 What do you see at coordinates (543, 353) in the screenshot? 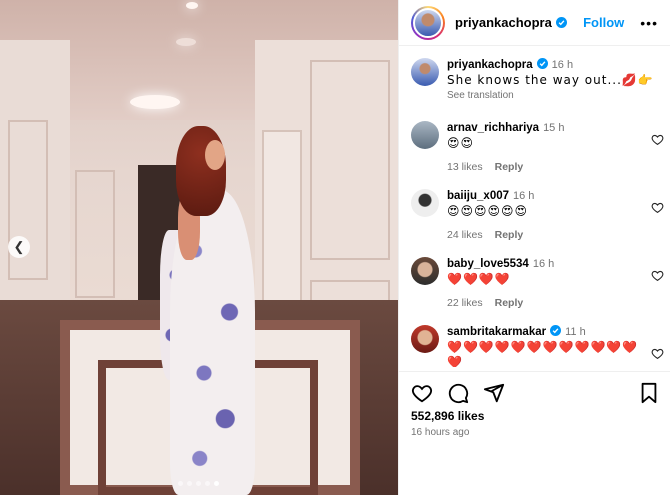
I see `comment-text: ❤️❤️❤️❤️❤️❤️❤️❤️❤️❤️❤️❤️❤️` at bounding box center [543, 353].